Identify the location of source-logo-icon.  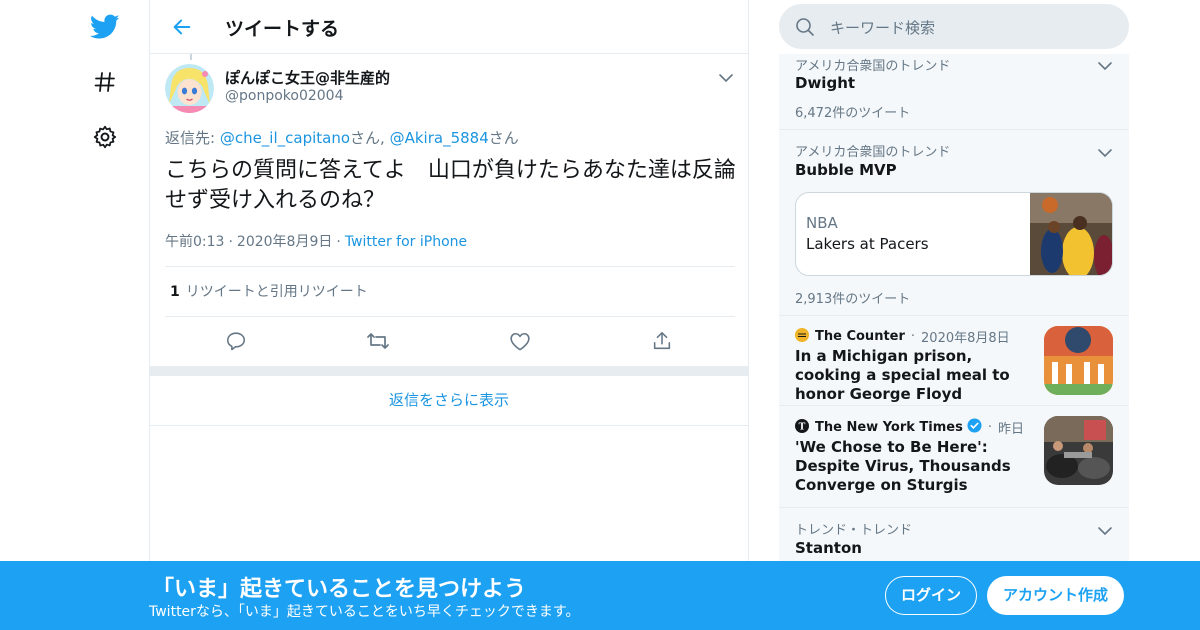
(802, 336).